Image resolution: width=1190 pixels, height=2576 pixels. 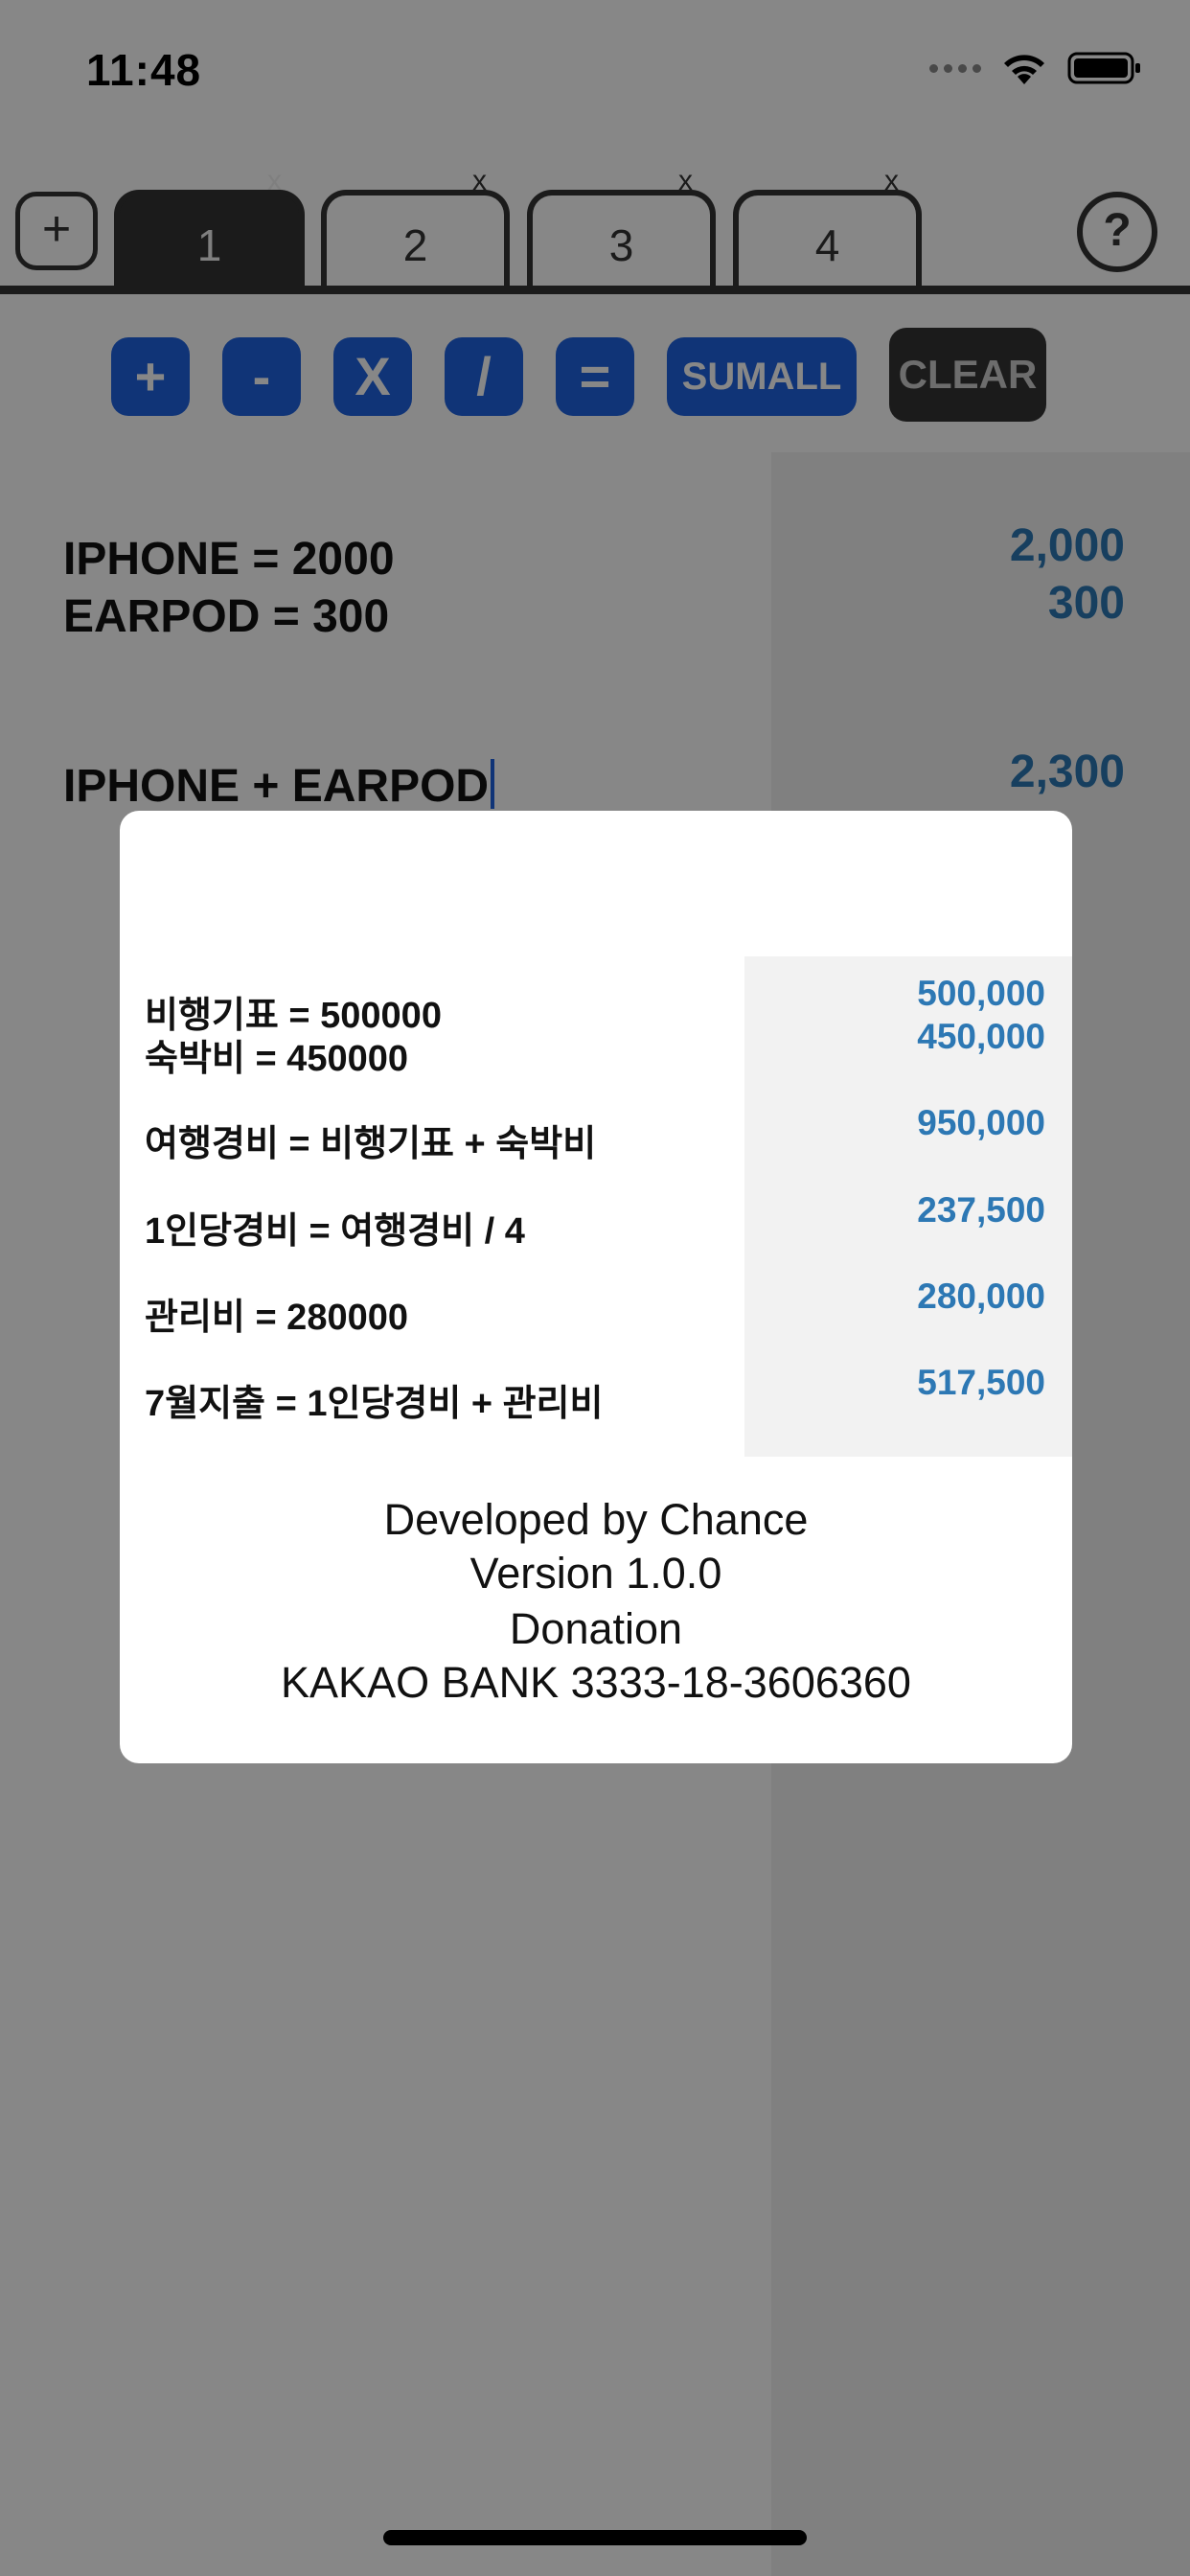 What do you see at coordinates (981, 1382) in the screenshot?
I see `example-result: 517,500` at bounding box center [981, 1382].